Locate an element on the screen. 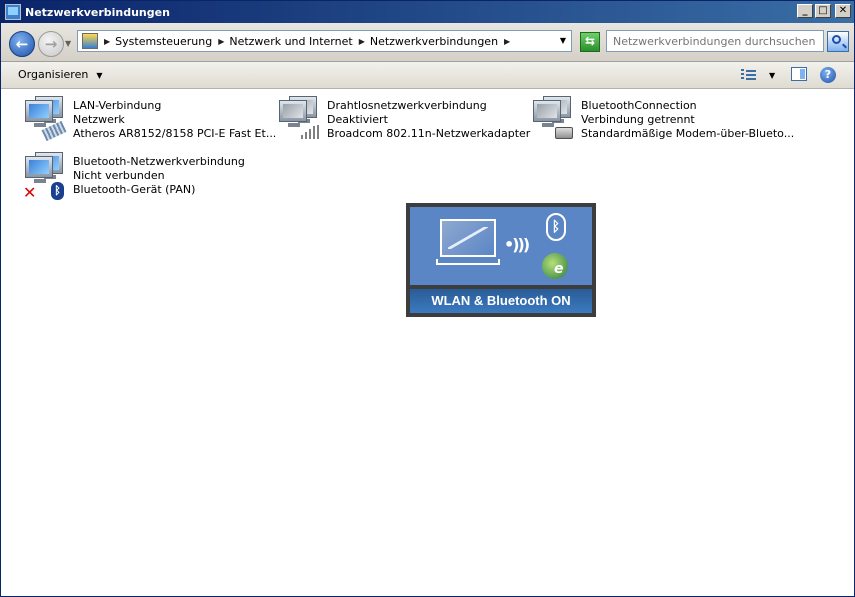 The image size is (855, 597). bluetooth-badge-icon: ᛒ is located at coordinates (57, 191).